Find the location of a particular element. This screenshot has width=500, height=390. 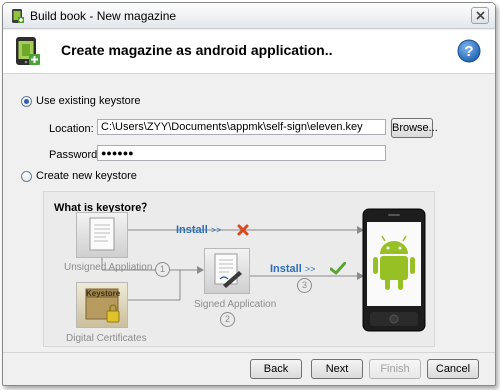

create-new-keystore-option: Create new keystore is located at coordinates (79, 176).